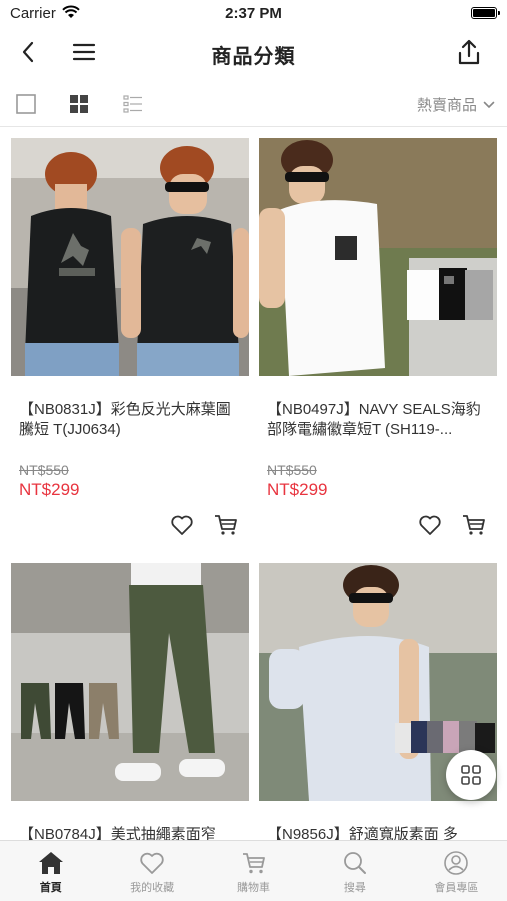 This screenshot has width=507, height=901. I want to click on product-card: 【N9856J】舒適寬版素面 多, so click(378, 701).